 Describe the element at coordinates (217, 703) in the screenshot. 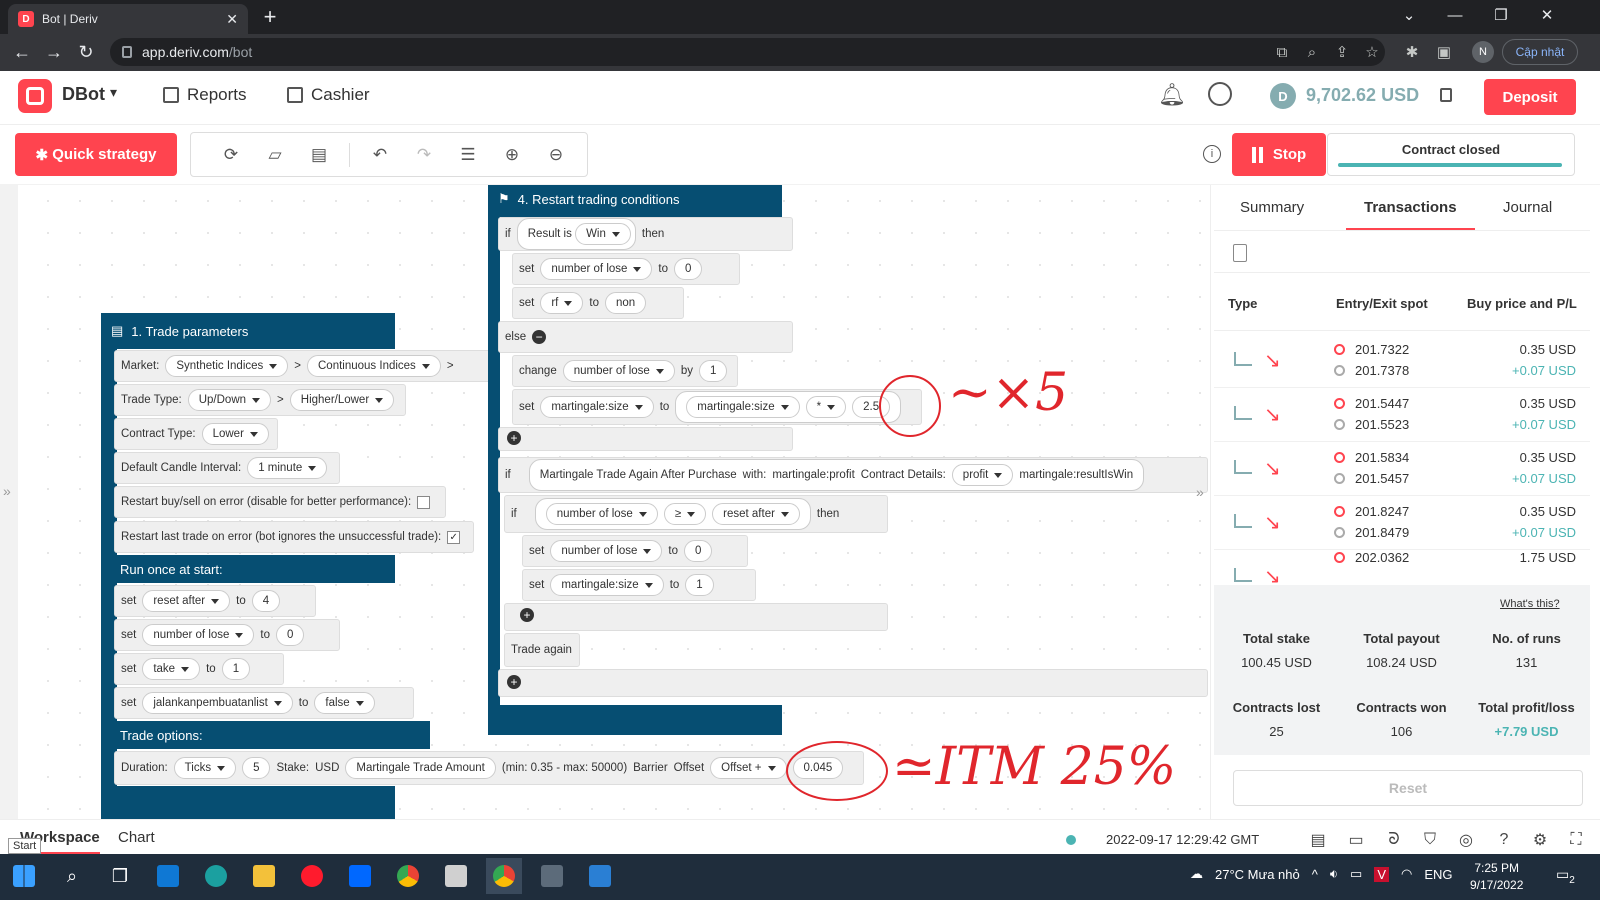

I see `variable-dropdown: jalankanpembuatanlist` at that location.